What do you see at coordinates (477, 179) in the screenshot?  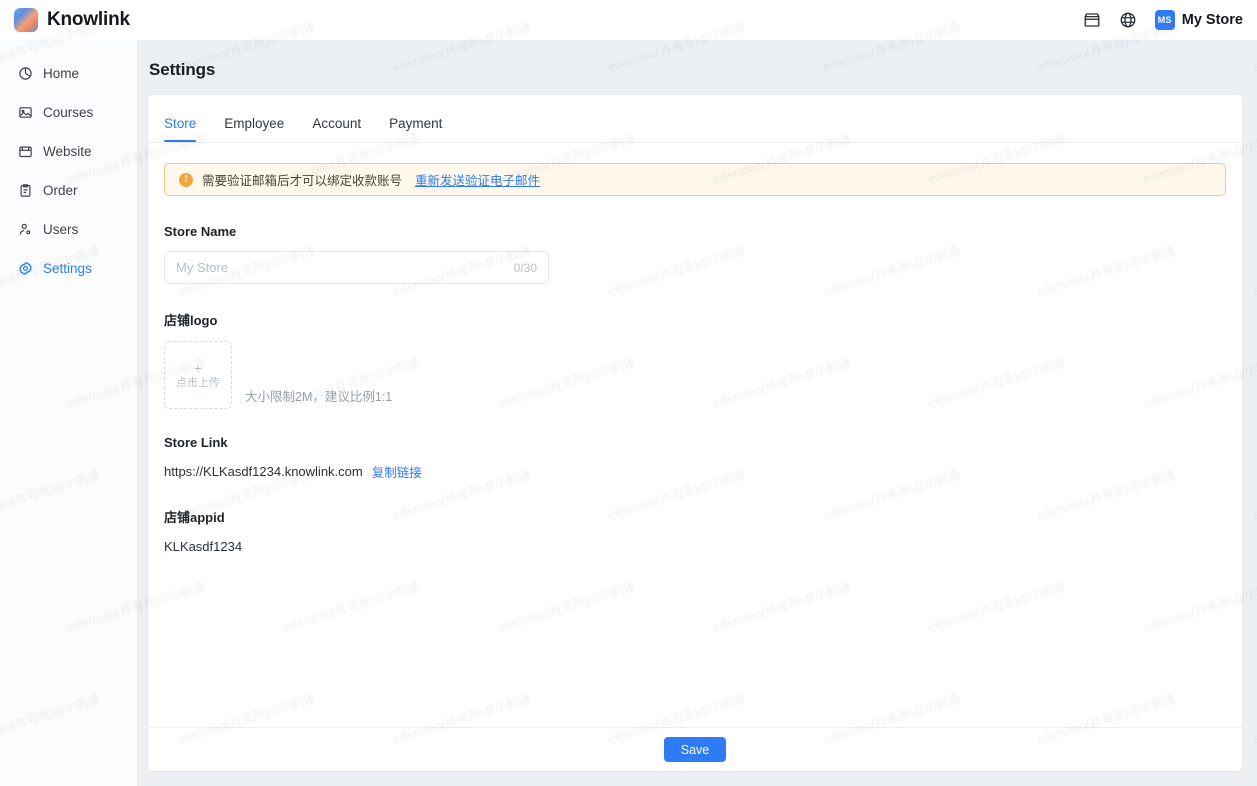 I see `resend-verification-link: 重新发送验证电子邮件` at bounding box center [477, 179].